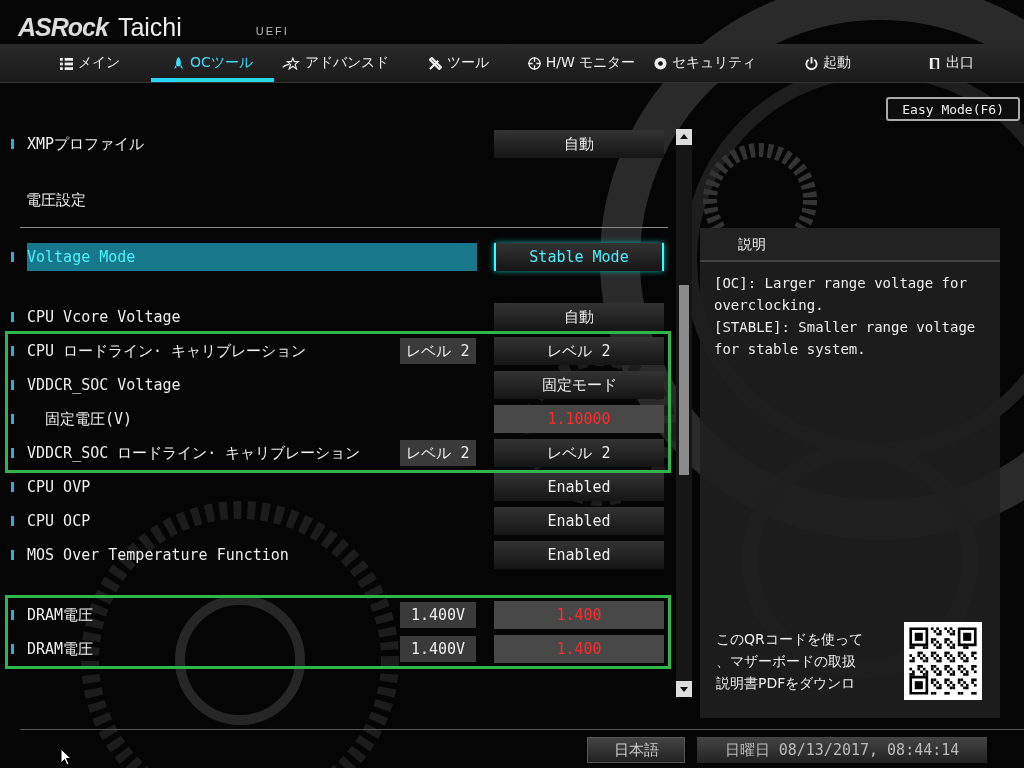 This screenshot has height=768, width=1024. Describe the element at coordinates (790, 639) in the screenshot. I see `qr-caption: このQRコードを使って` at that location.